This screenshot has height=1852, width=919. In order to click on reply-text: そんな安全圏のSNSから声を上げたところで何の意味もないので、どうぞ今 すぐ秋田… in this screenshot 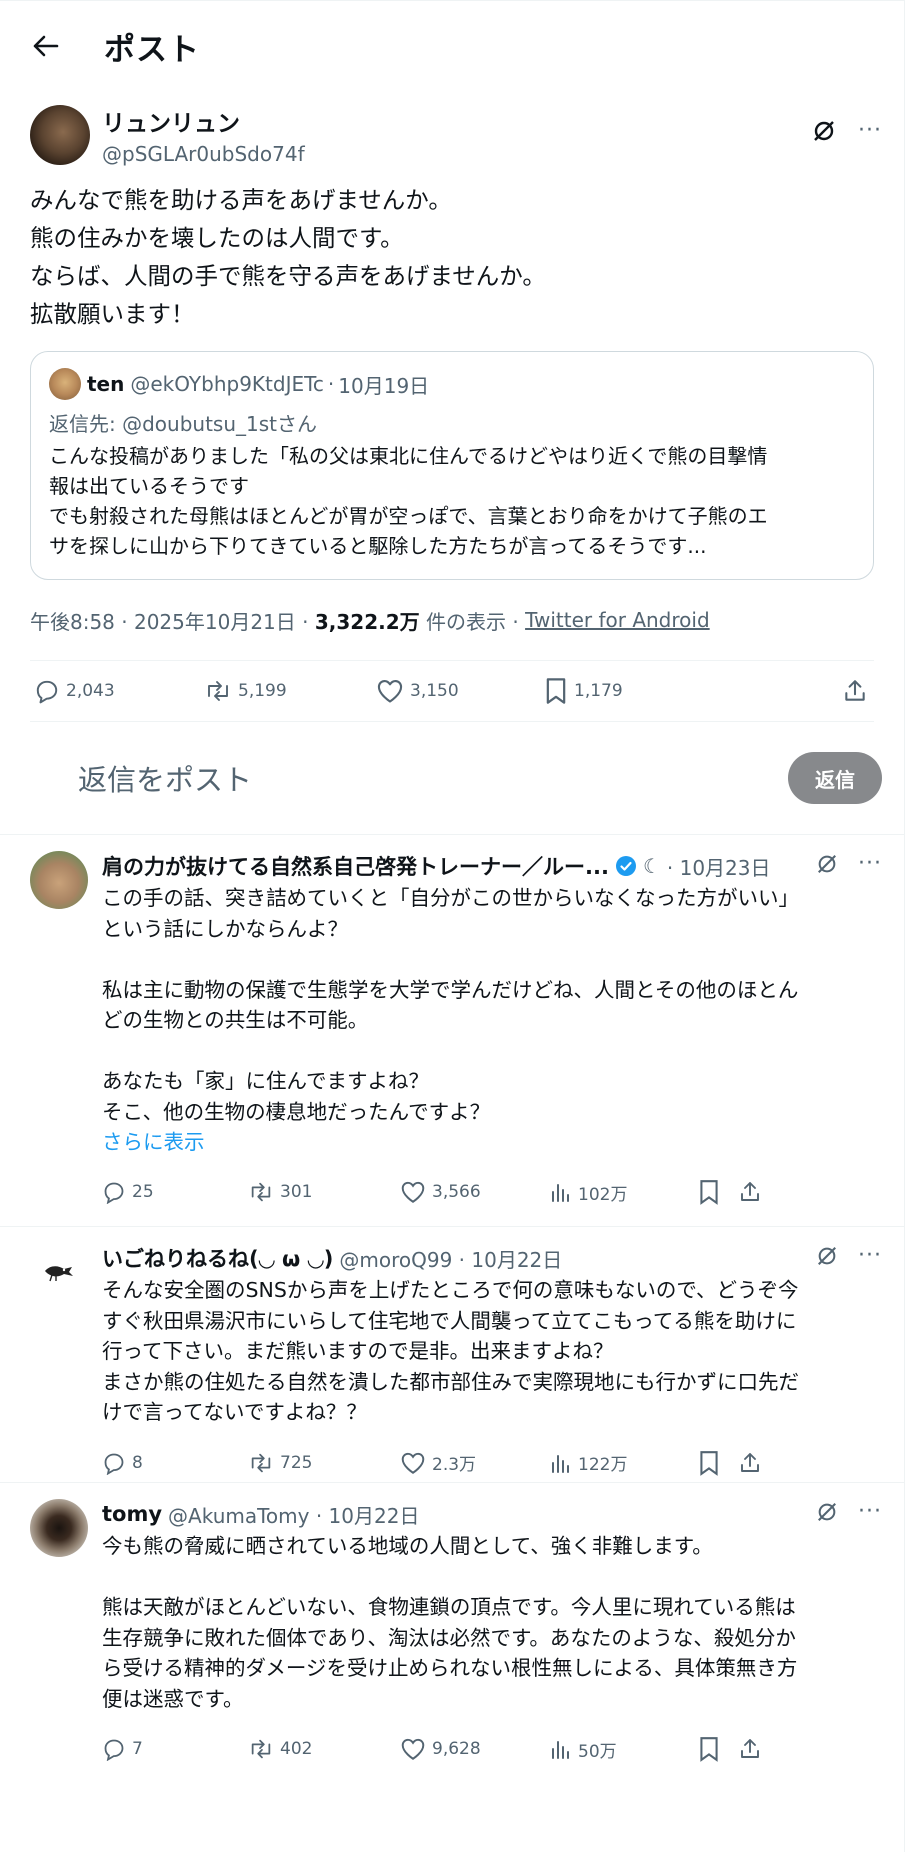, I will do `click(450, 1351)`.